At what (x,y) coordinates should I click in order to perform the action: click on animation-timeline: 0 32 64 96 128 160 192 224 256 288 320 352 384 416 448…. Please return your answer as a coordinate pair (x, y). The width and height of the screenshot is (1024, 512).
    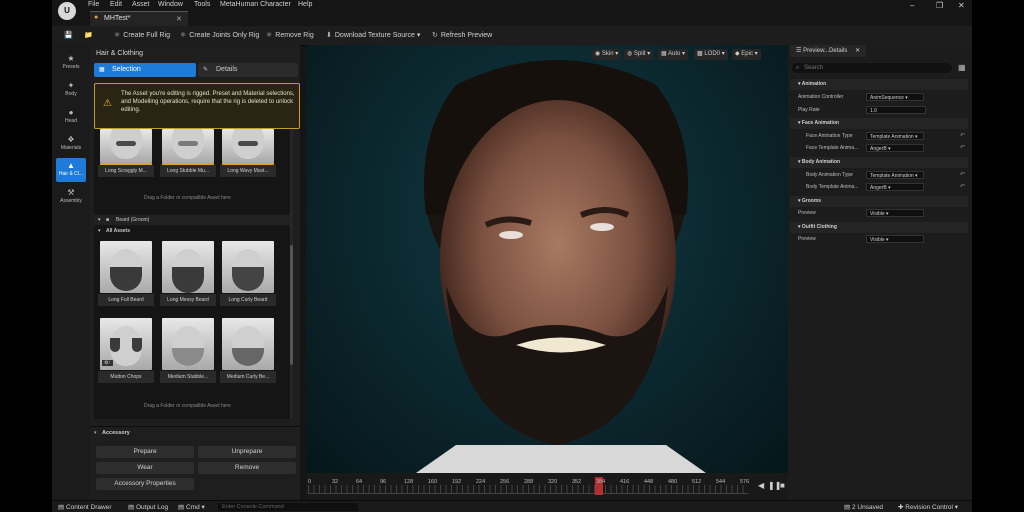
    Looking at the image, I should click on (547, 486).